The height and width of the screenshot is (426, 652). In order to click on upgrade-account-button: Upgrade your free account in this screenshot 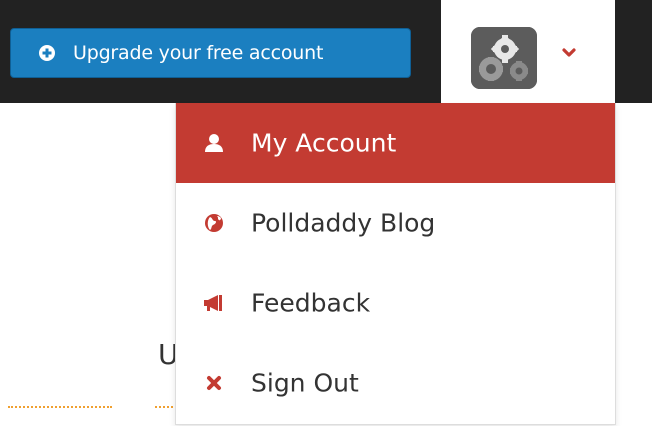, I will do `click(210, 53)`.